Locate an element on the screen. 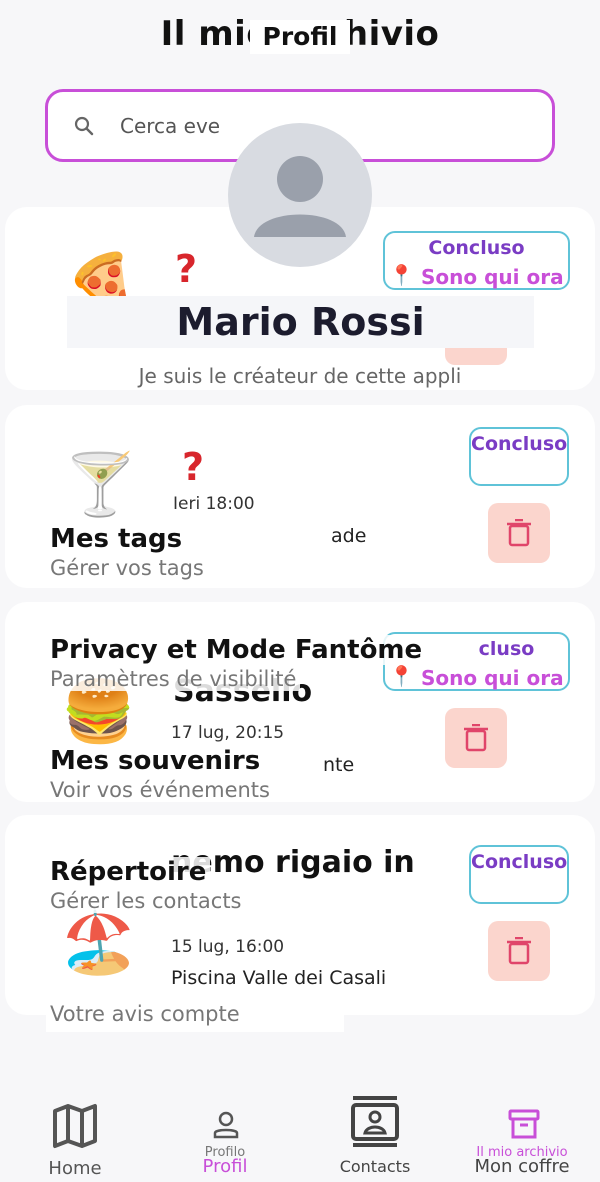 The width and height of the screenshot is (600, 1182). cocktail-icon: 🍸 is located at coordinates (100, 485).